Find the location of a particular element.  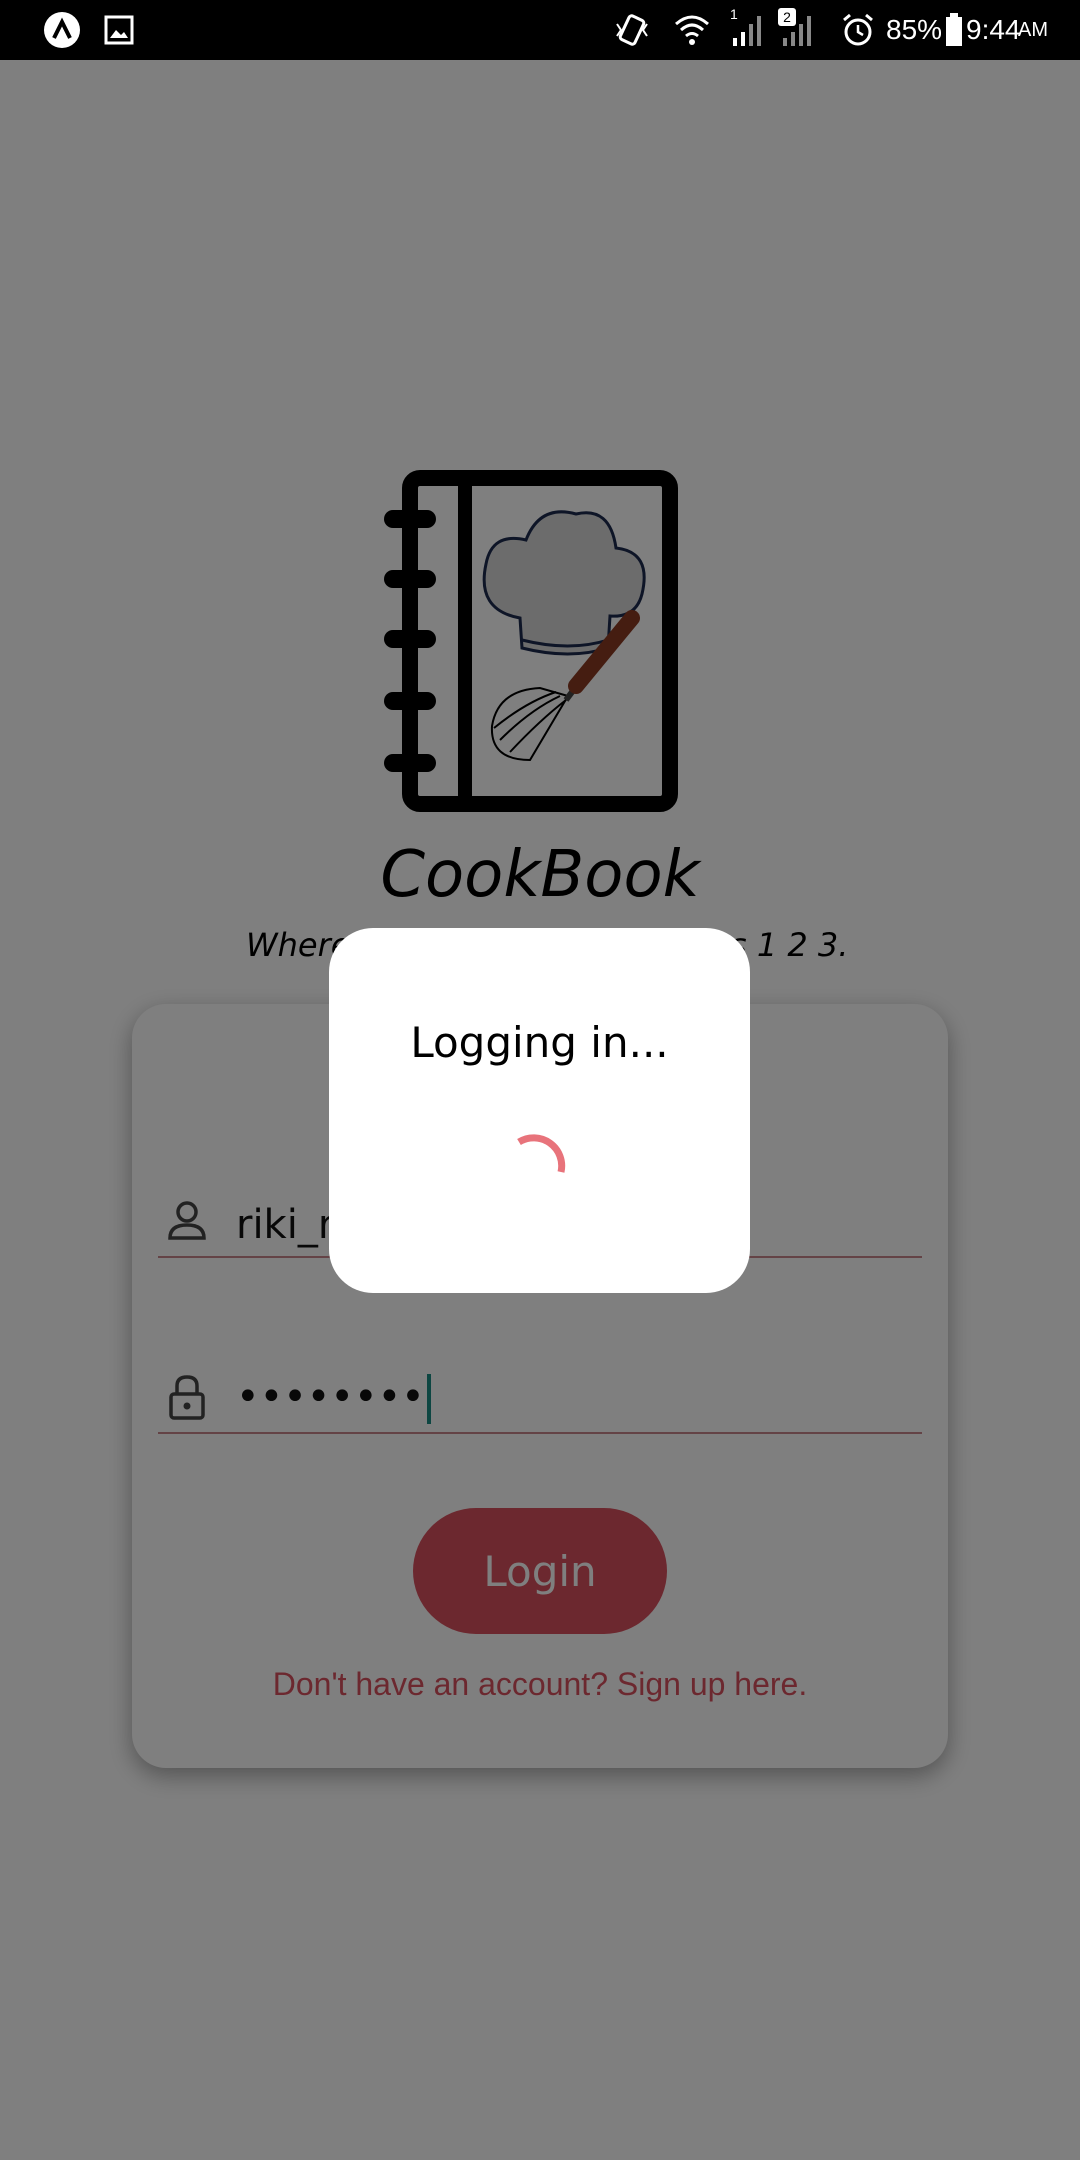

signal-1-icon: 1 is located at coordinates (747, 30).